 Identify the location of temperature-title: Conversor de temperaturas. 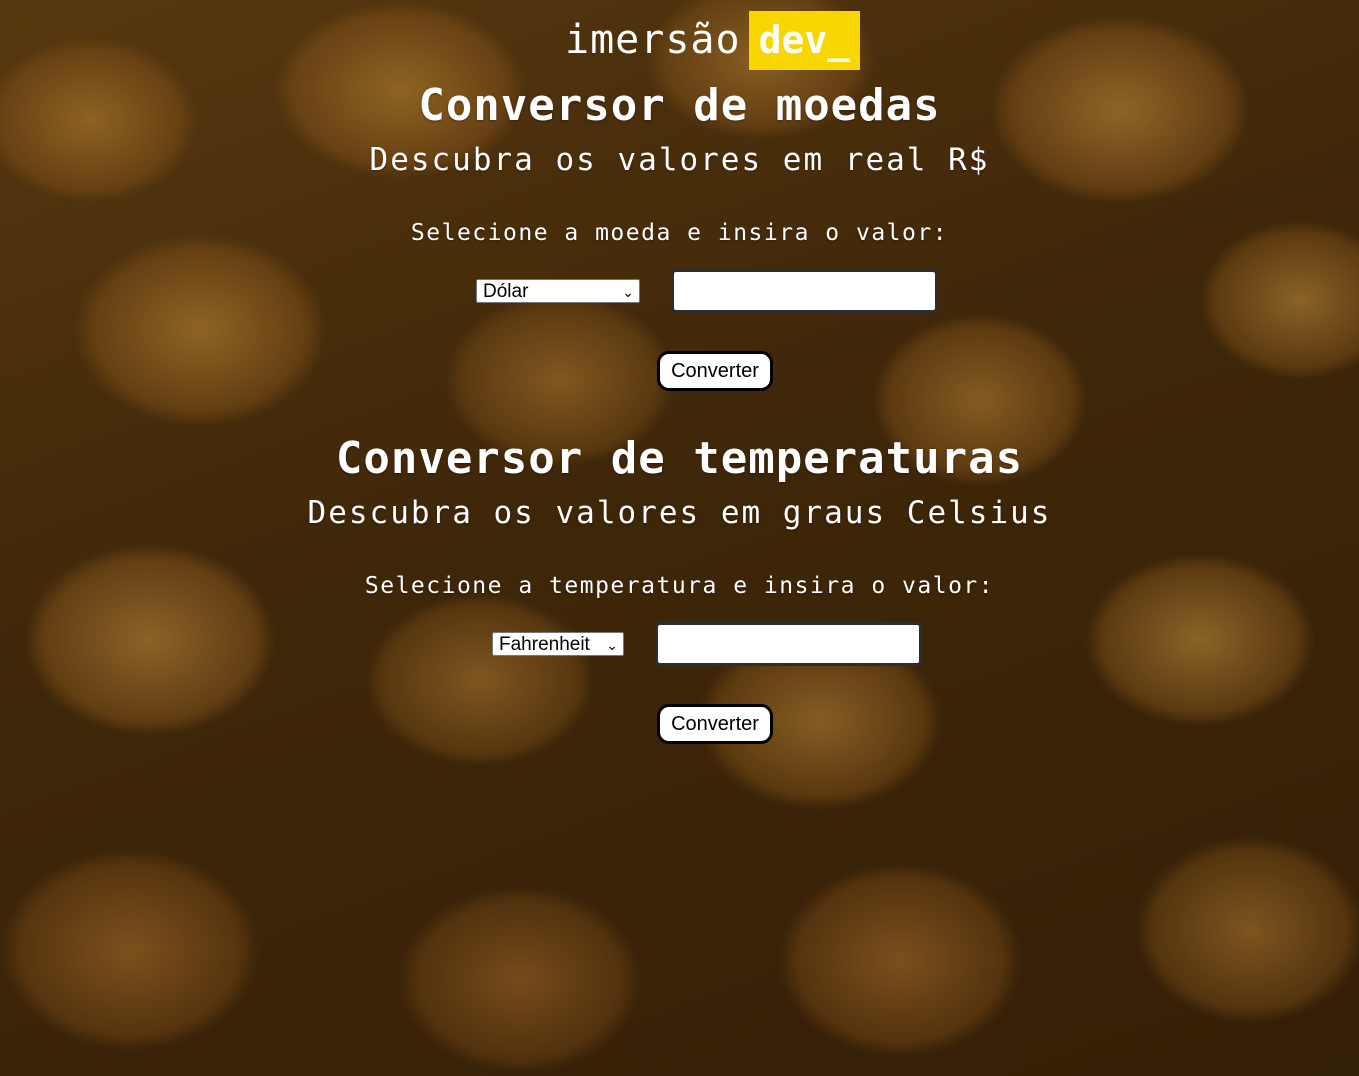
(679, 458).